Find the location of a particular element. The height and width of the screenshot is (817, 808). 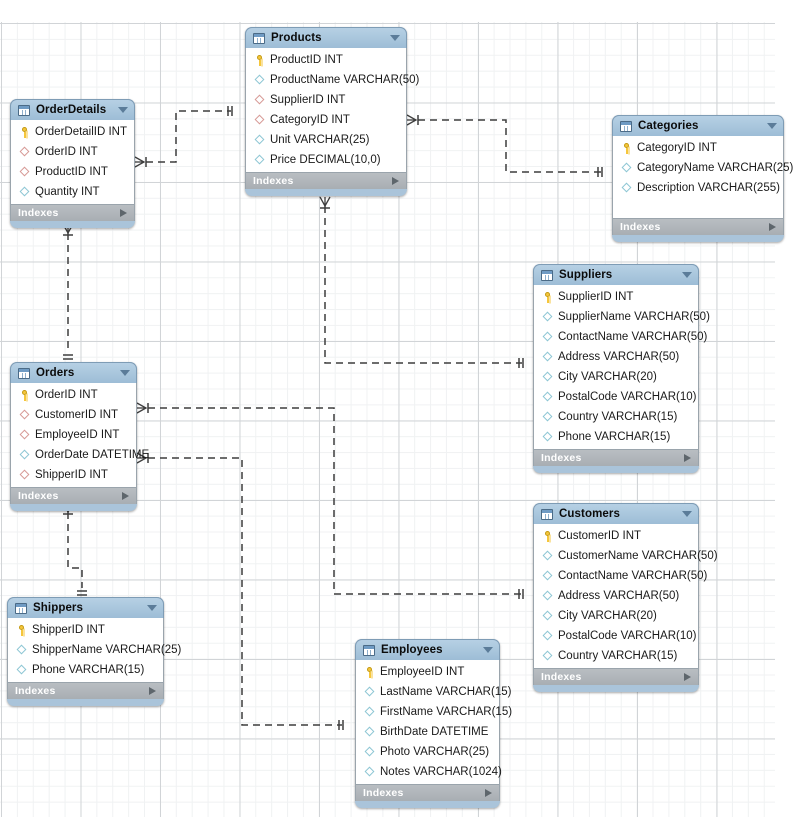

column-row: OrderDetailID INT is located at coordinates (72, 132).